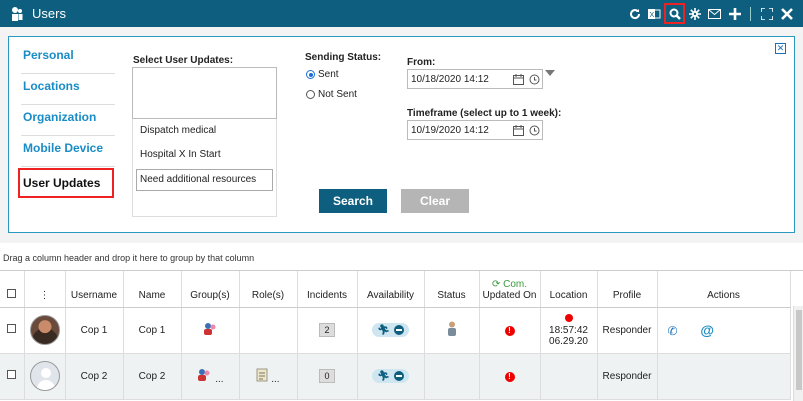 This screenshot has width=803, height=401. Describe the element at coordinates (568, 317) in the screenshot. I see `location-dot-icon` at that location.